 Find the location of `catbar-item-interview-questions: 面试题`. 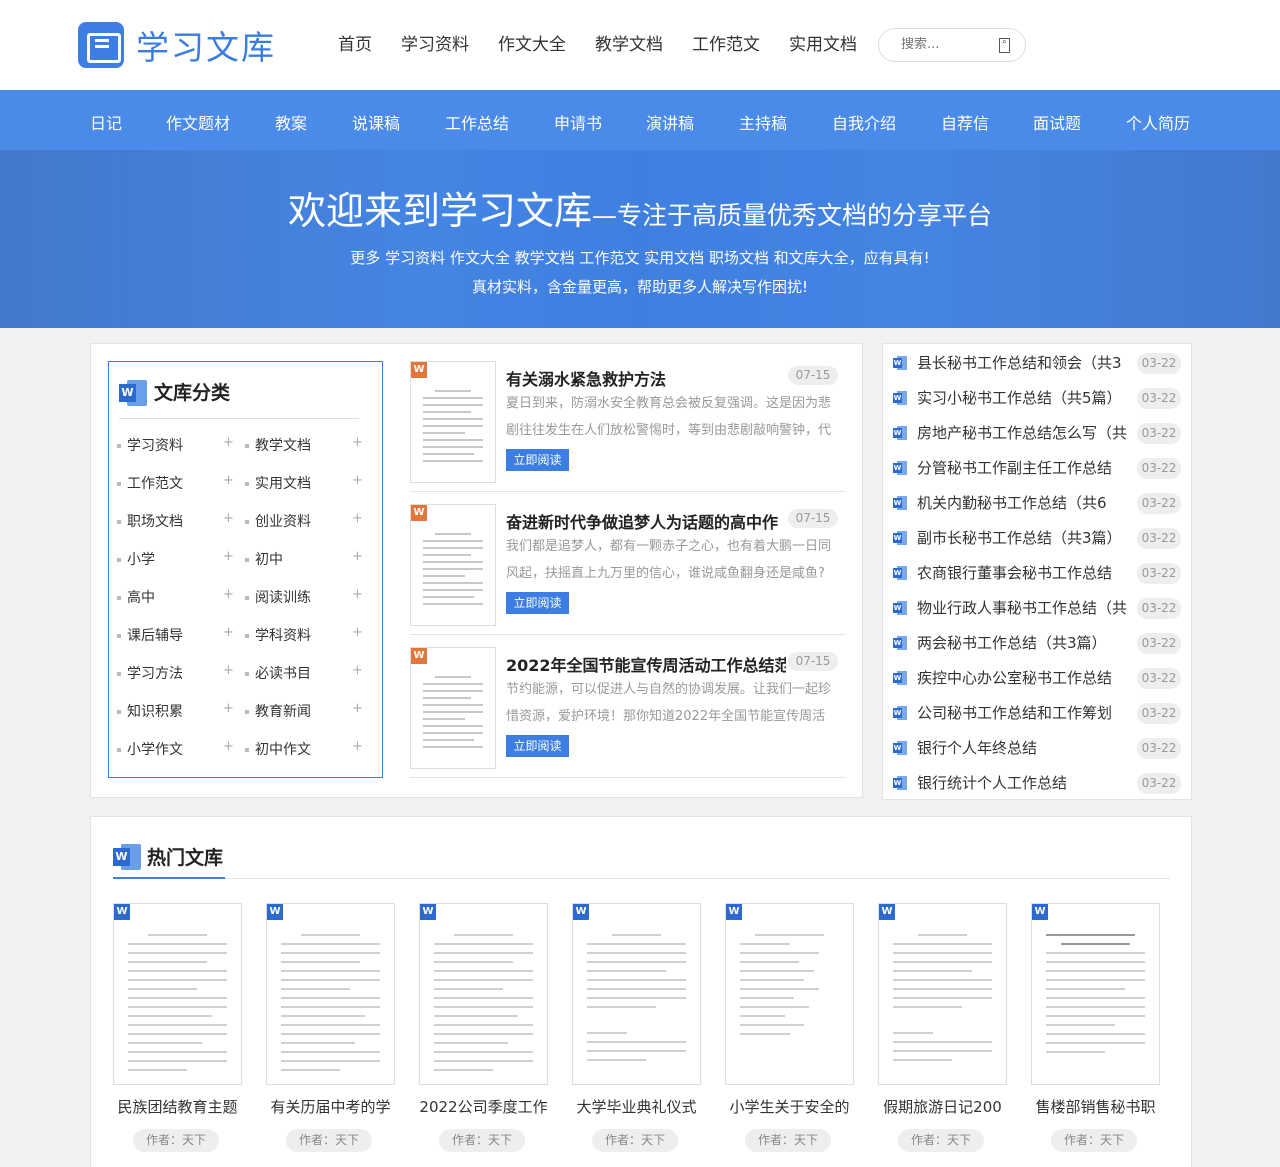

catbar-item-interview-questions: 面试题 is located at coordinates (1057, 122).